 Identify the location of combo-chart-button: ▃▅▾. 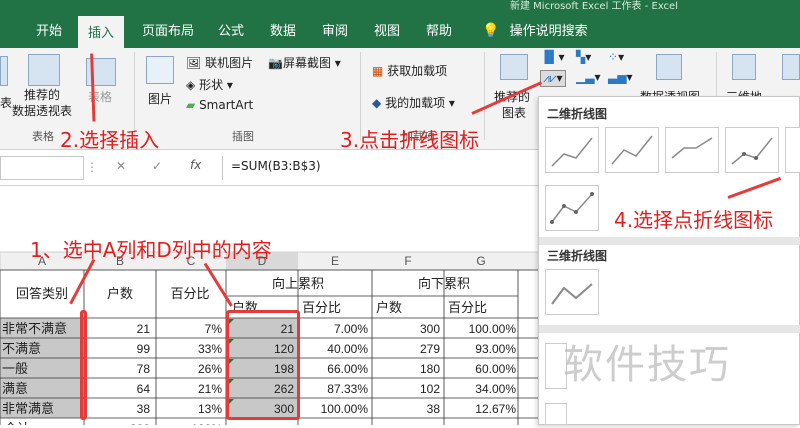
(620, 77).